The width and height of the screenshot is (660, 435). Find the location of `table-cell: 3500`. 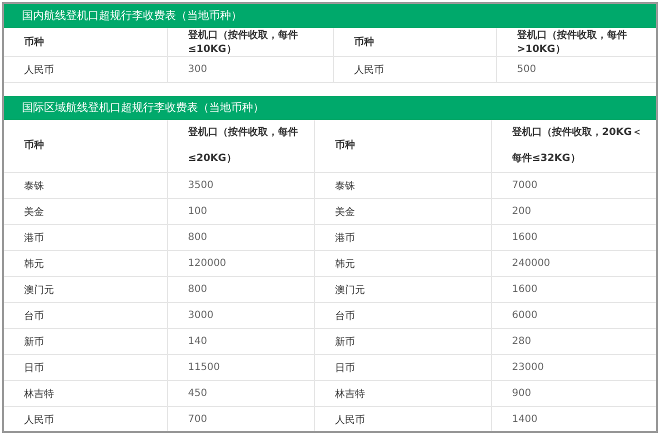

table-cell: 3500 is located at coordinates (241, 185).